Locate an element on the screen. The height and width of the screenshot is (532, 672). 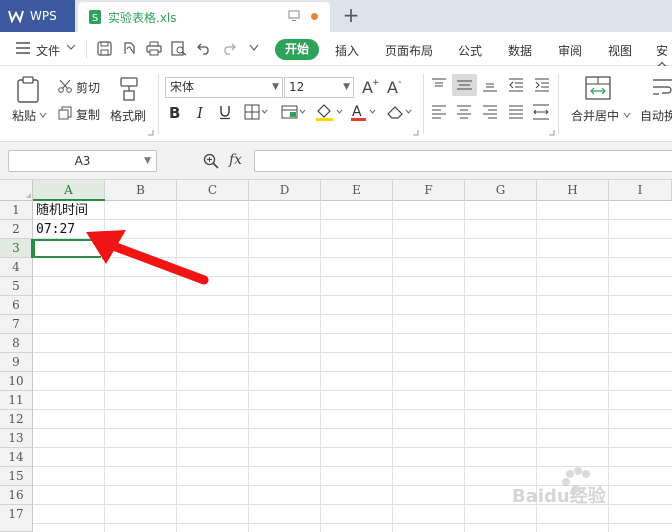
align-center-icon is located at coordinates (464, 112).